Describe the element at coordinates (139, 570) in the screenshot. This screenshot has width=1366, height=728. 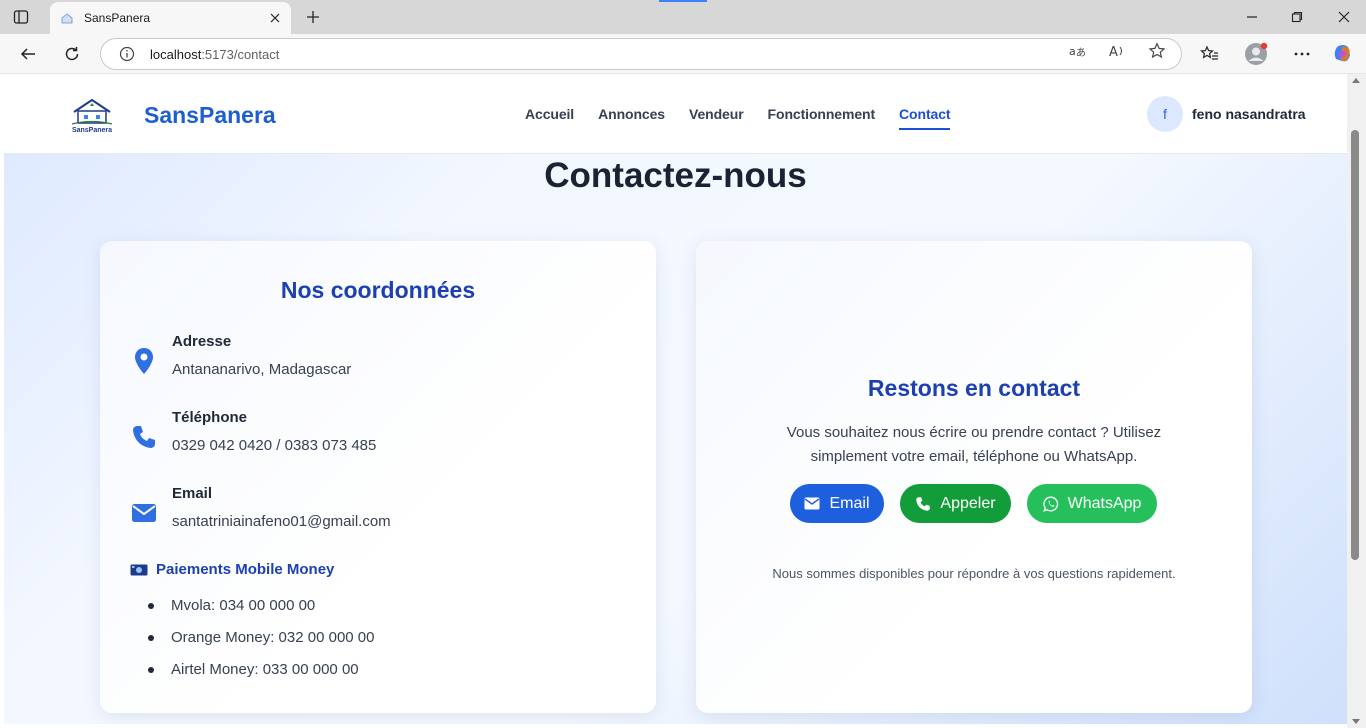
I see `money-bill-icon` at that location.